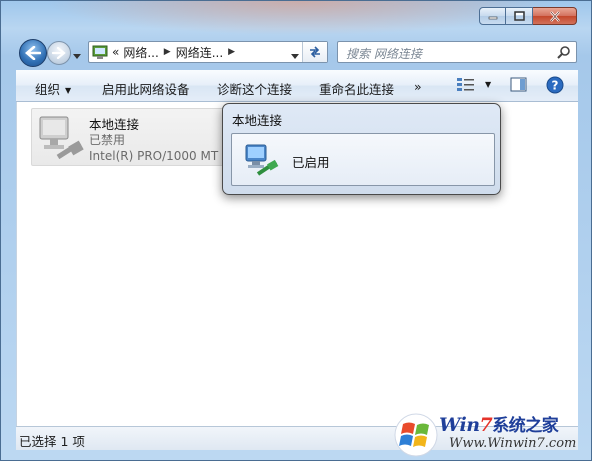 This screenshot has width=592, height=461. Describe the element at coordinates (107, 140) in the screenshot. I see `connection-status: 已禁用` at that location.